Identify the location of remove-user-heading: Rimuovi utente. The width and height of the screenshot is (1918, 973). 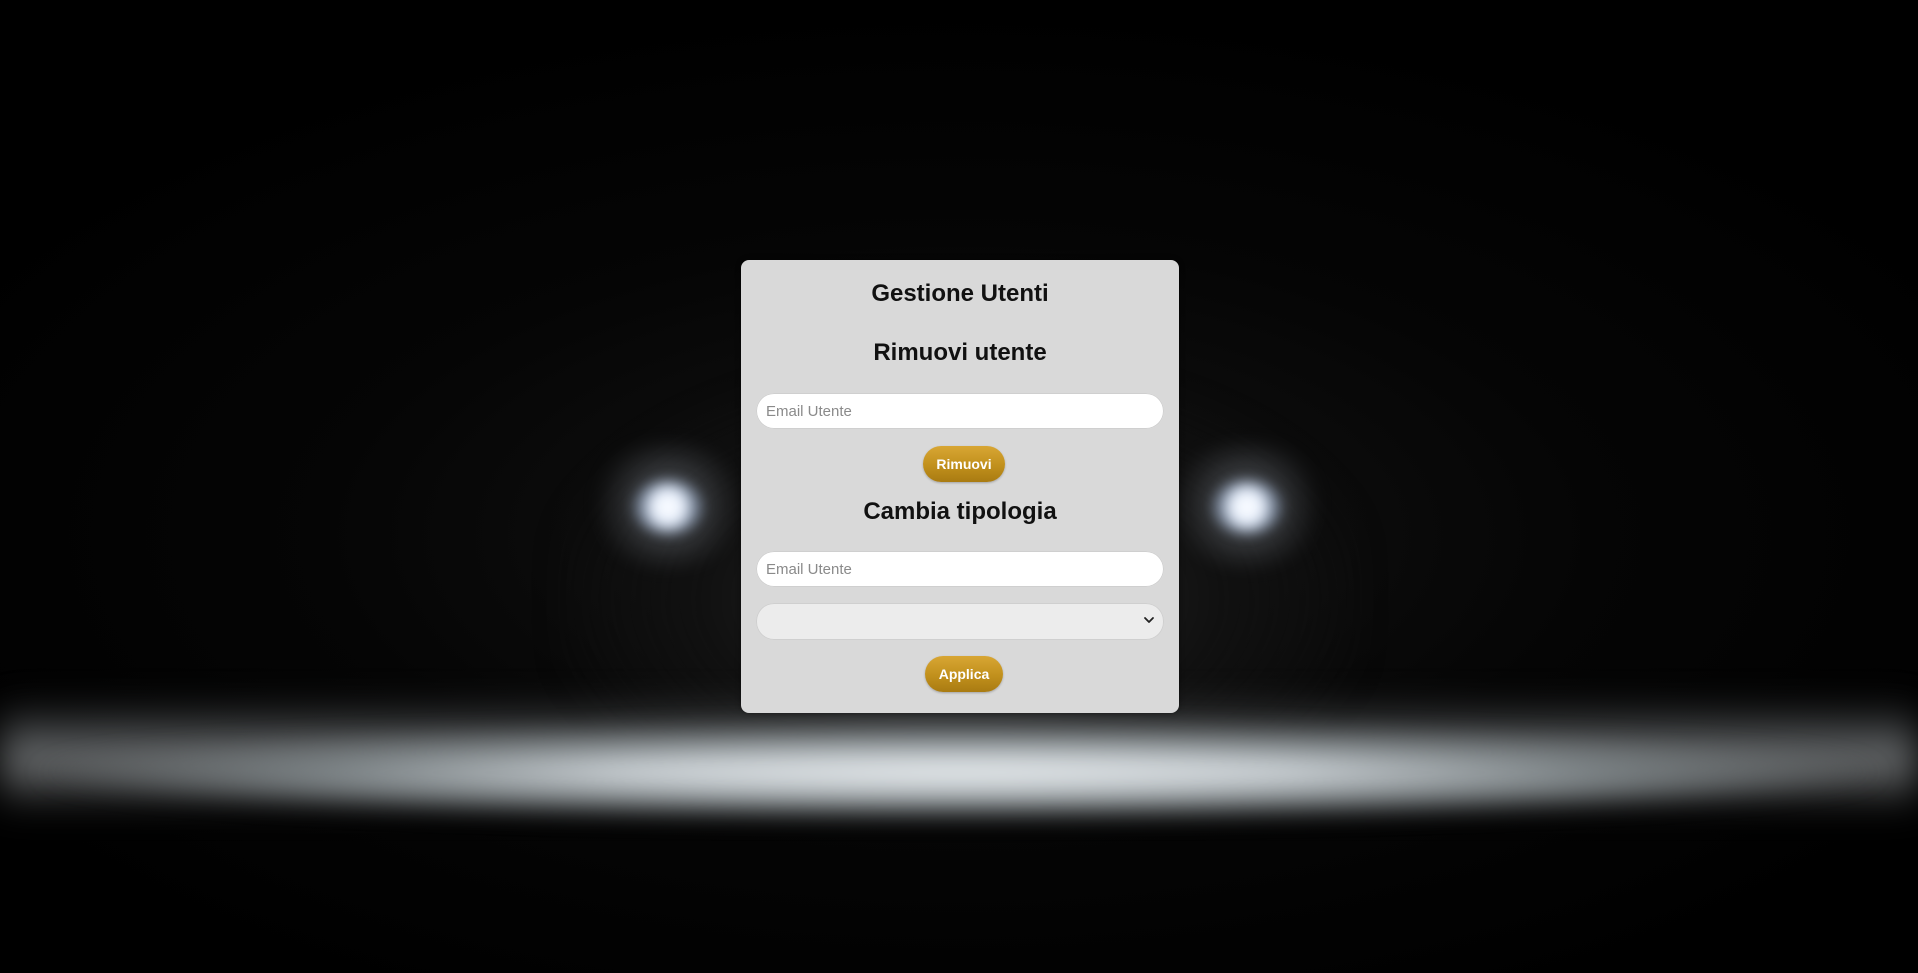
(960, 352).